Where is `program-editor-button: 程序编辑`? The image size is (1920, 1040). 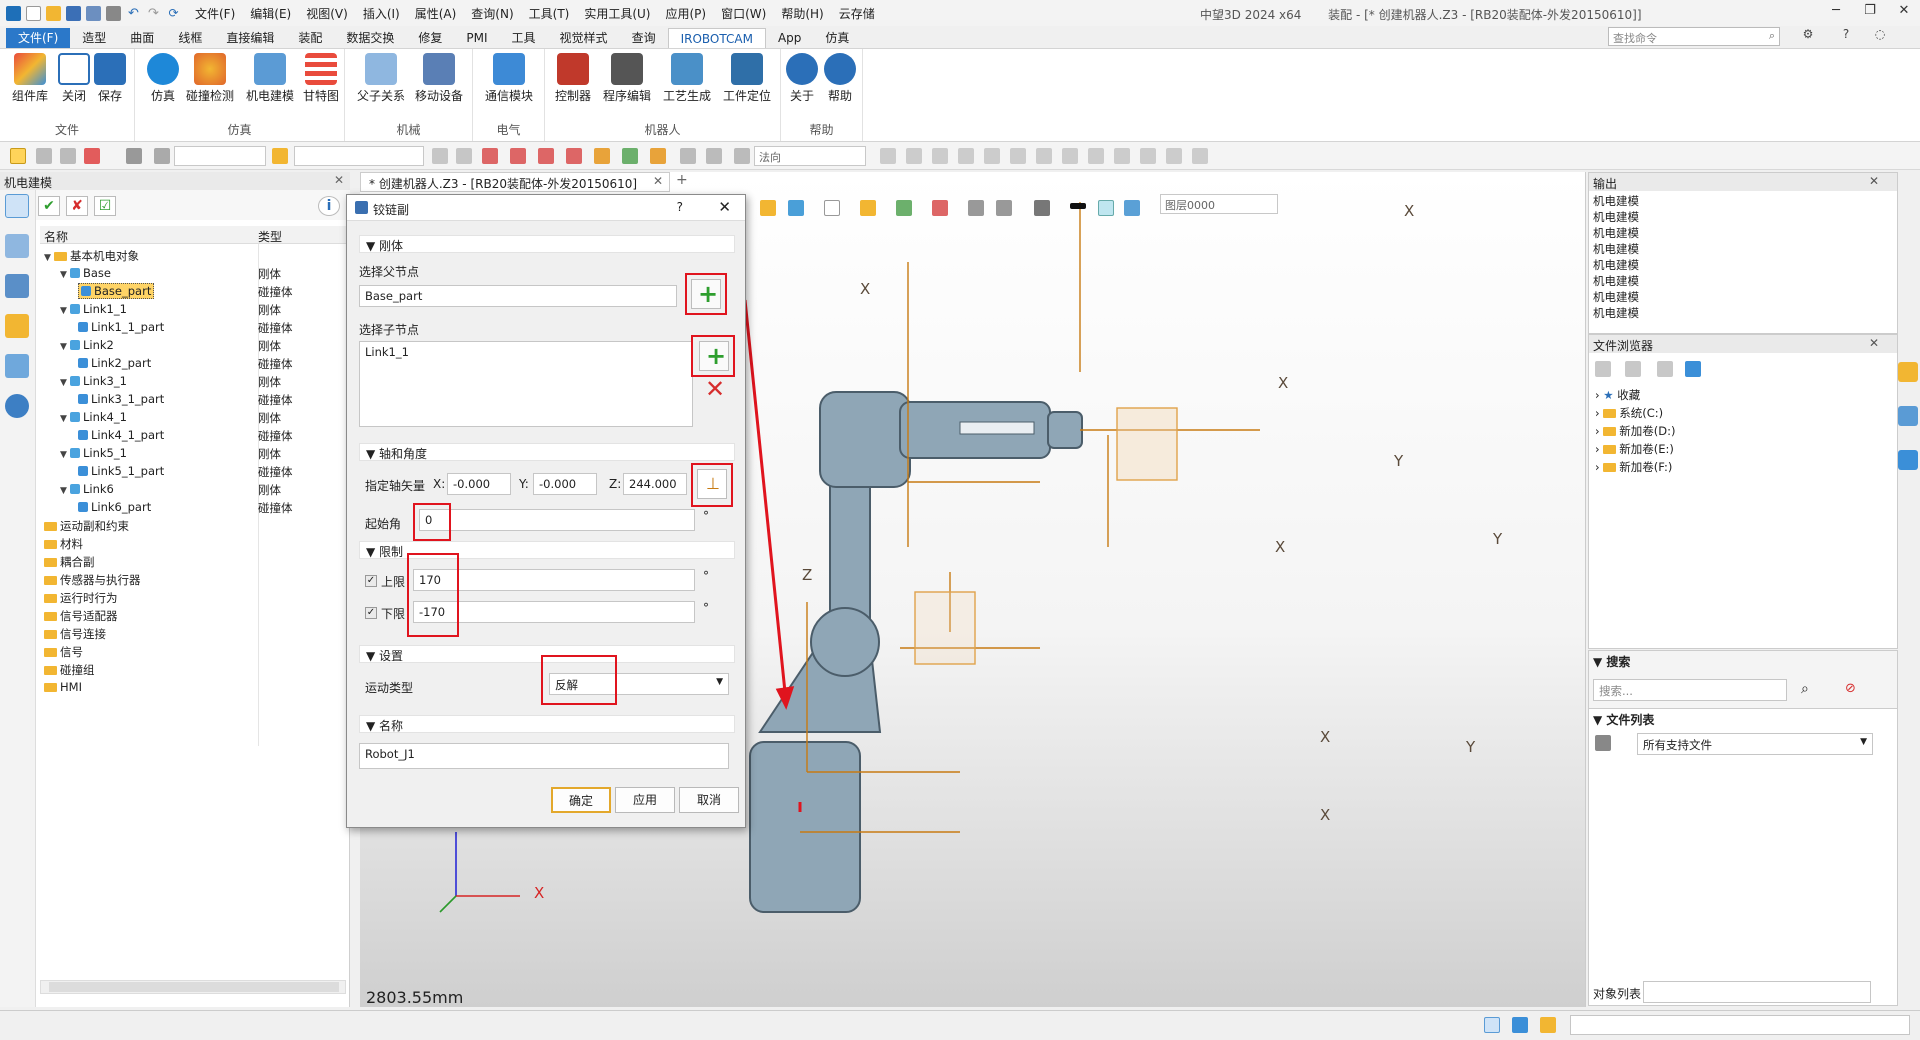 program-editor-button: 程序编辑 is located at coordinates (627, 78).